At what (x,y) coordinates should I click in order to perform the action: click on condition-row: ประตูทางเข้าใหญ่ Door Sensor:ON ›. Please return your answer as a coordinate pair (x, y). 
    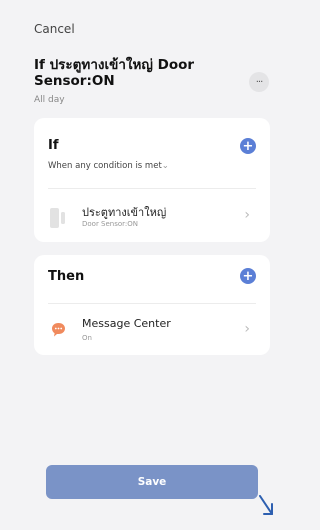
    Looking at the image, I should click on (152, 216).